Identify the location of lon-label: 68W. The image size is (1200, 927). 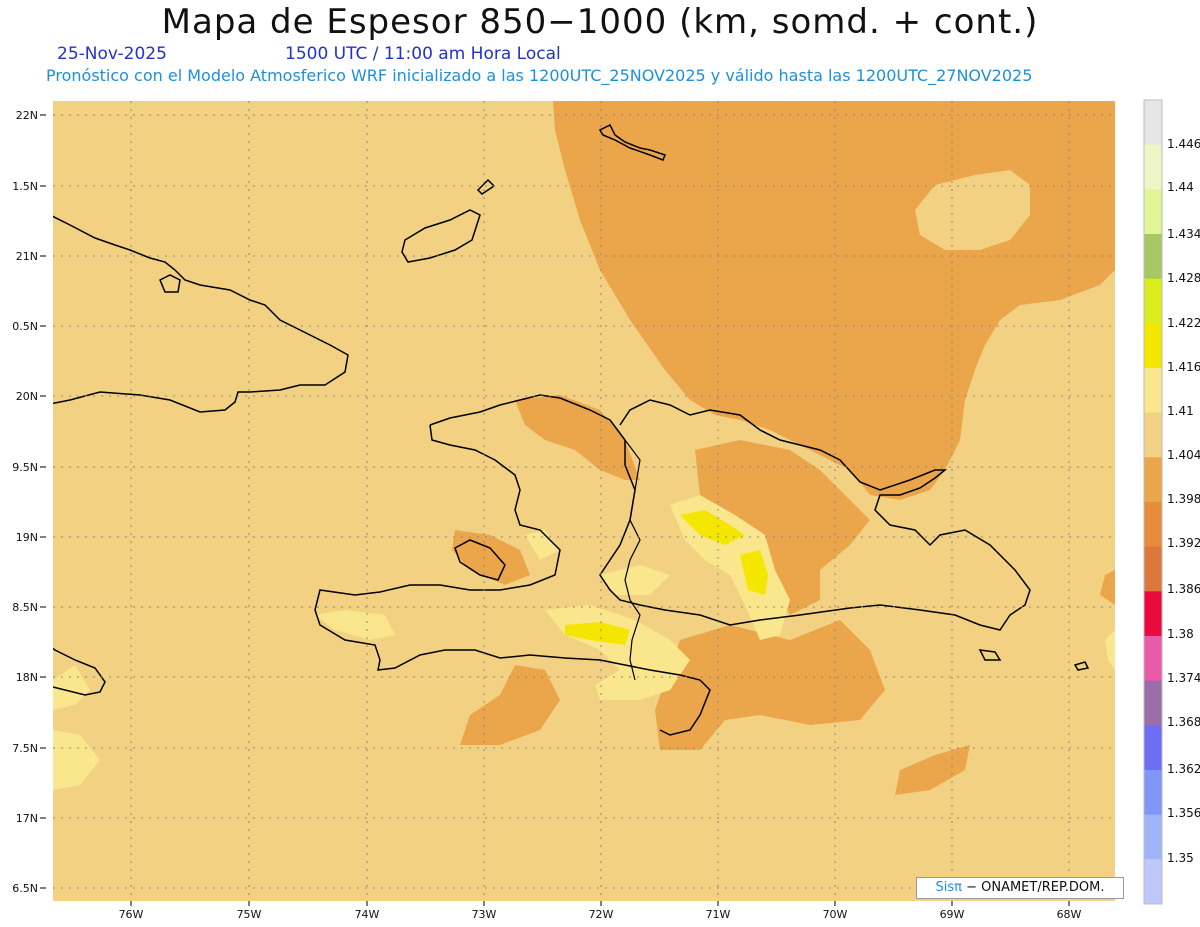
(1069, 914).